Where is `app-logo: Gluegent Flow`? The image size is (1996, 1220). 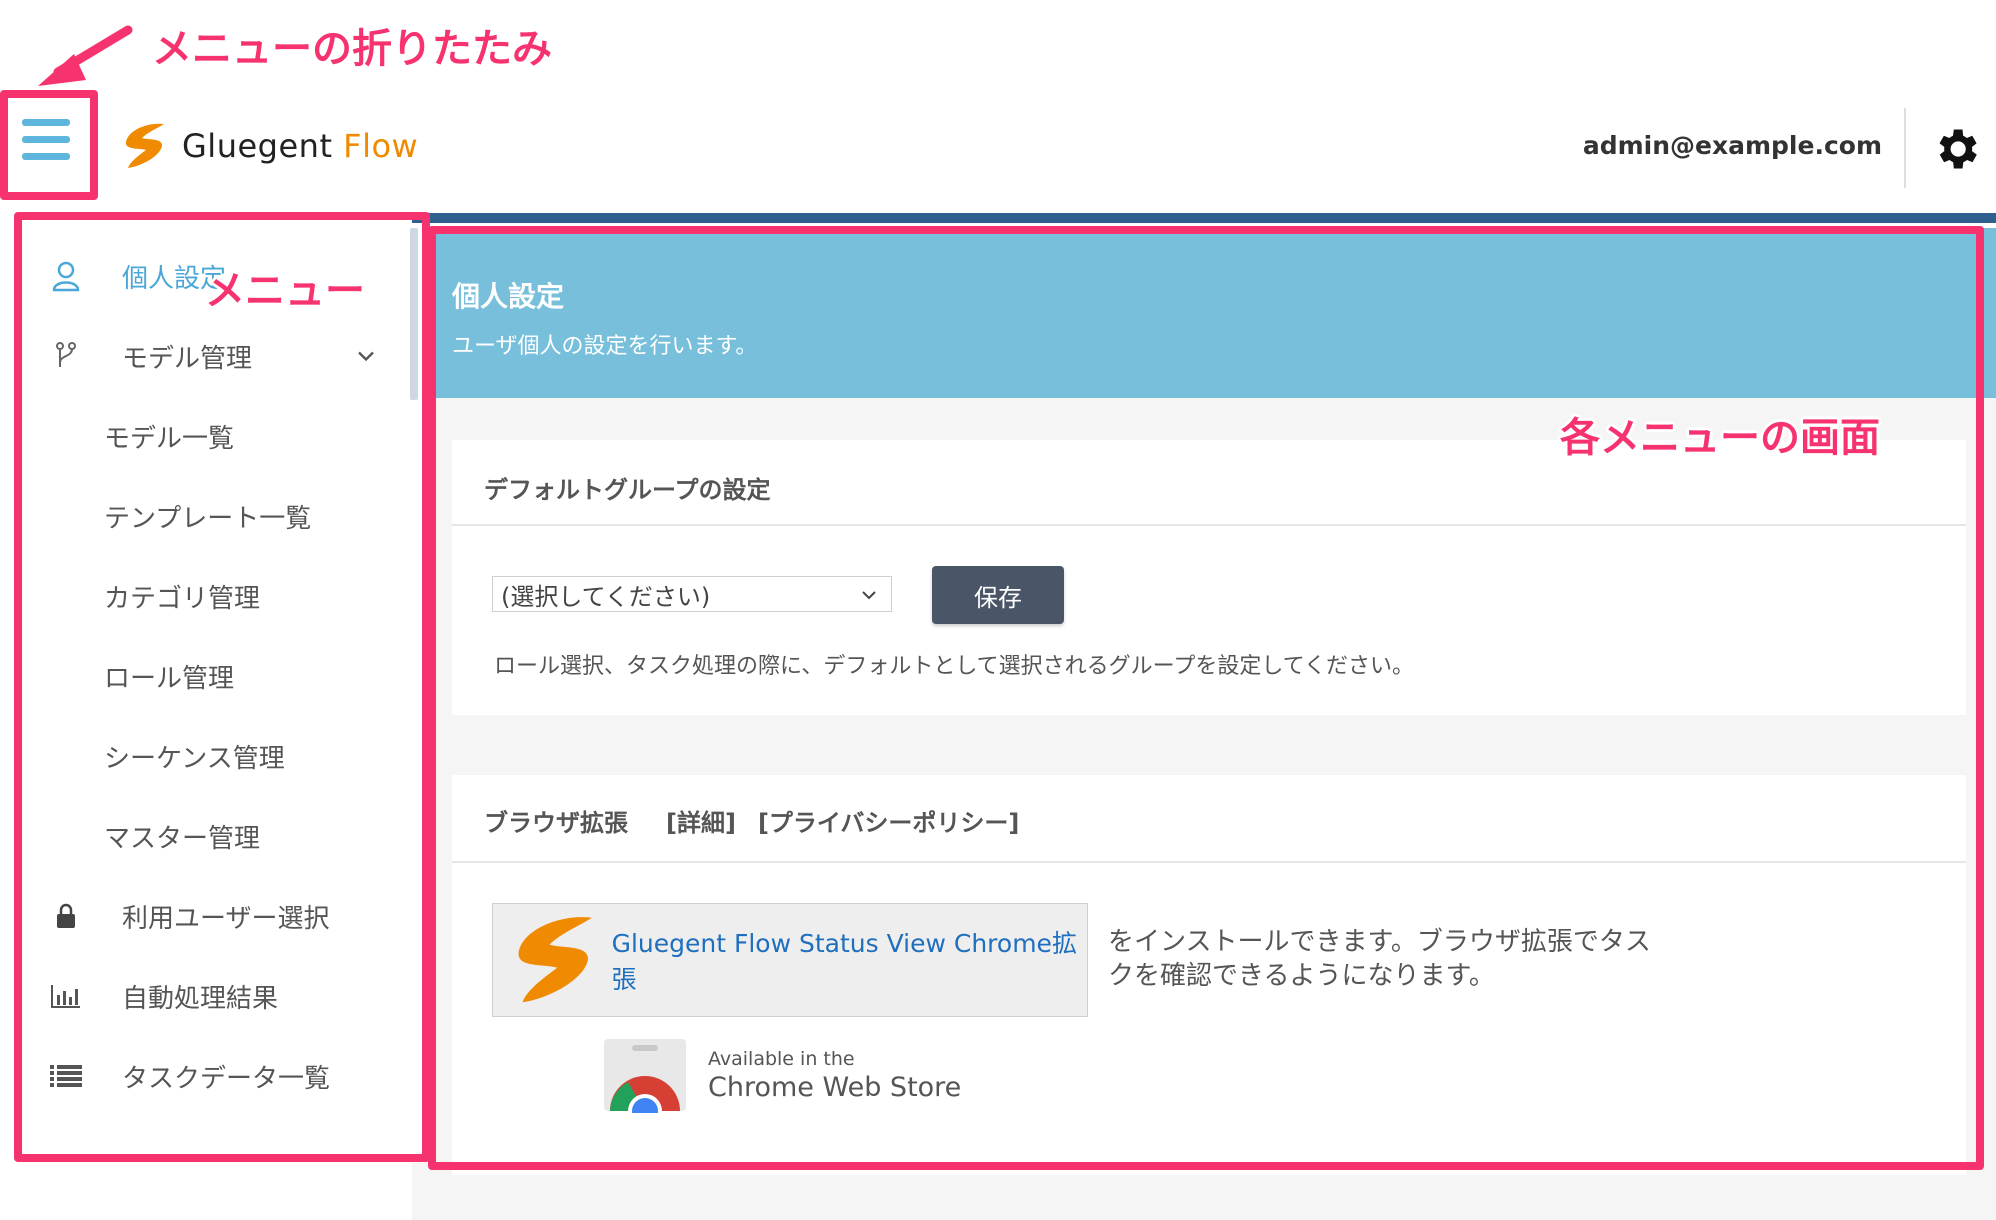
app-logo: Gluegent Flow is located at coordinates (268, 146).